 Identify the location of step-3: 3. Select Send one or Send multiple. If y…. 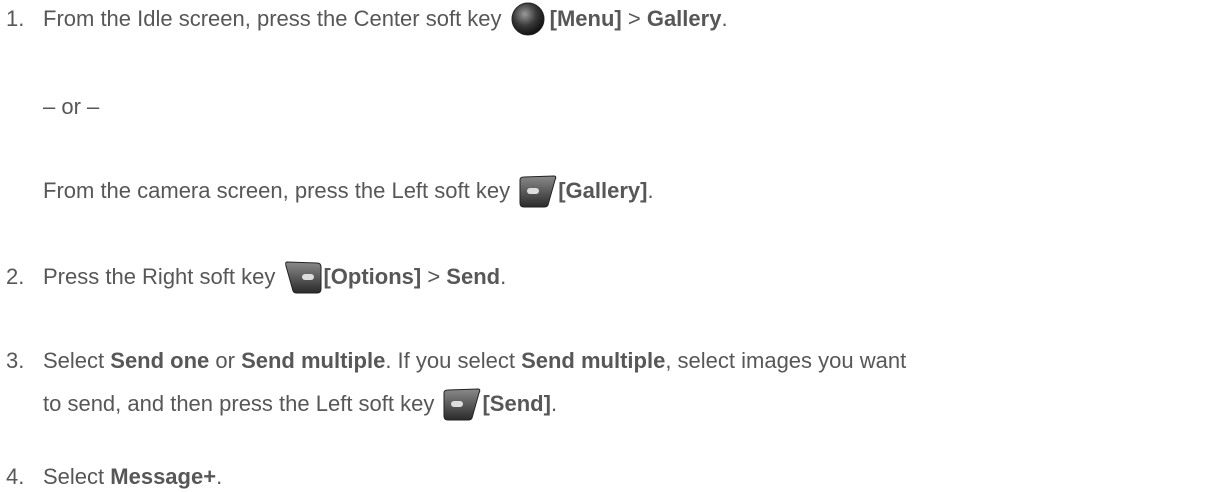
(456, 361).